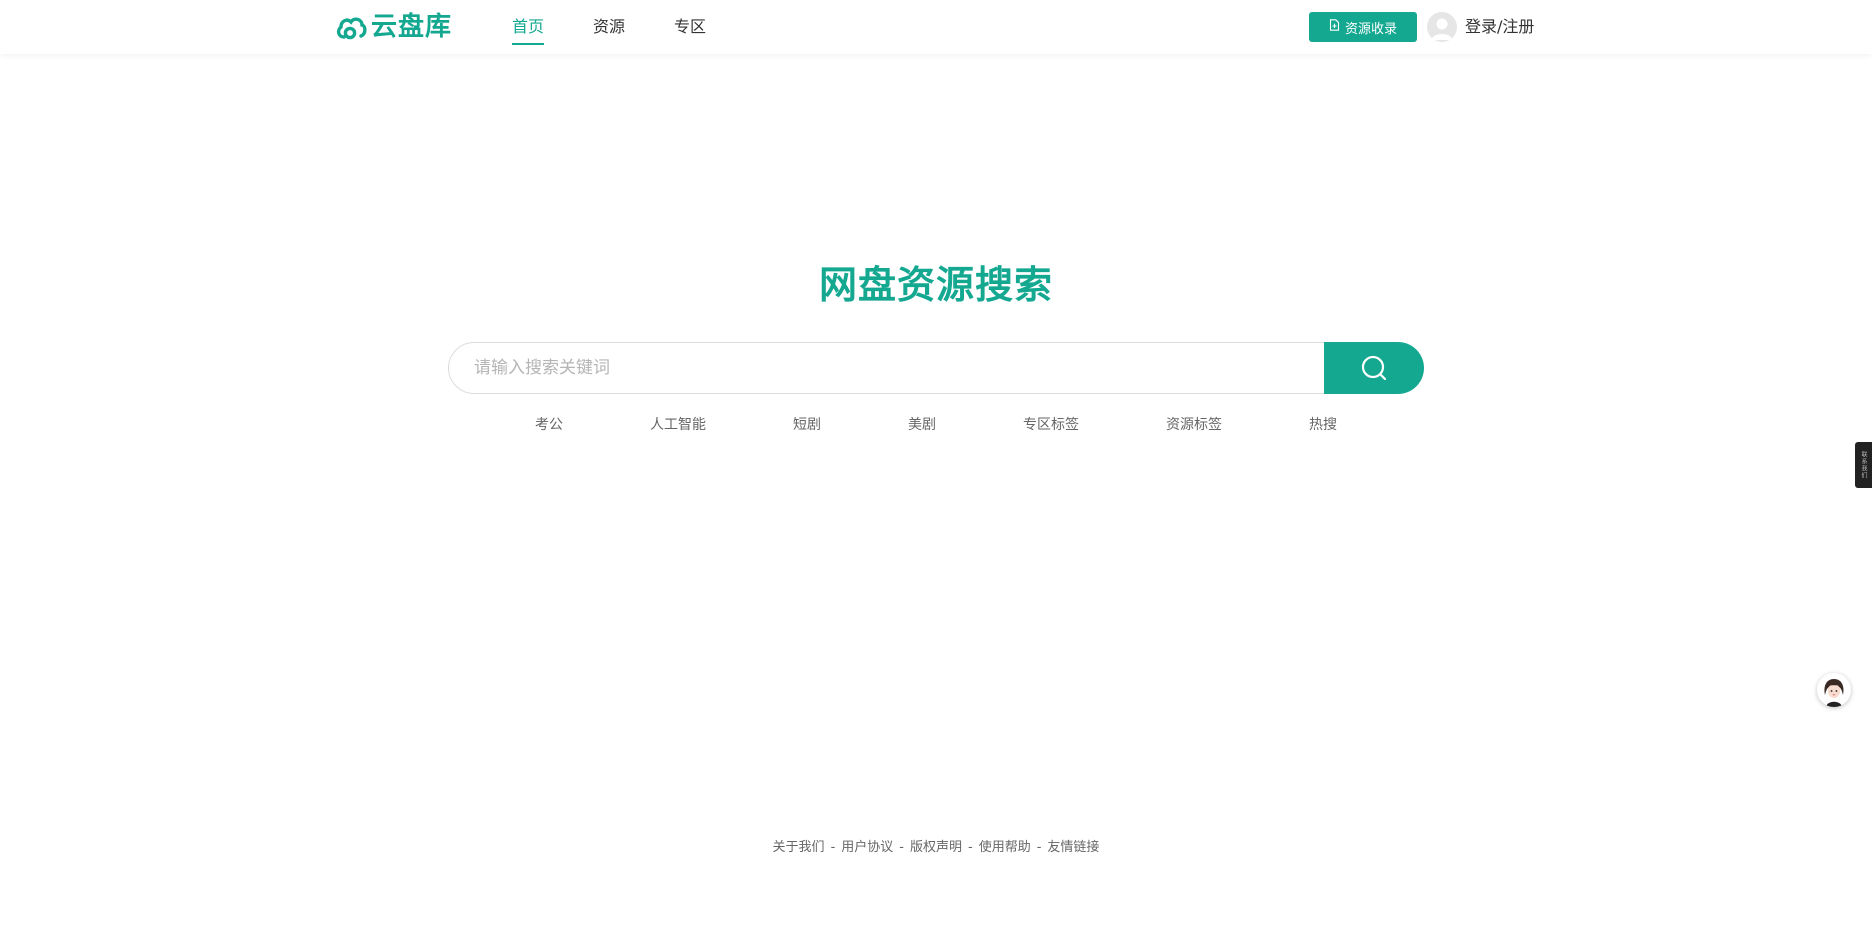  I want to click on nav-item-resources: 资源, so click(609, 27).